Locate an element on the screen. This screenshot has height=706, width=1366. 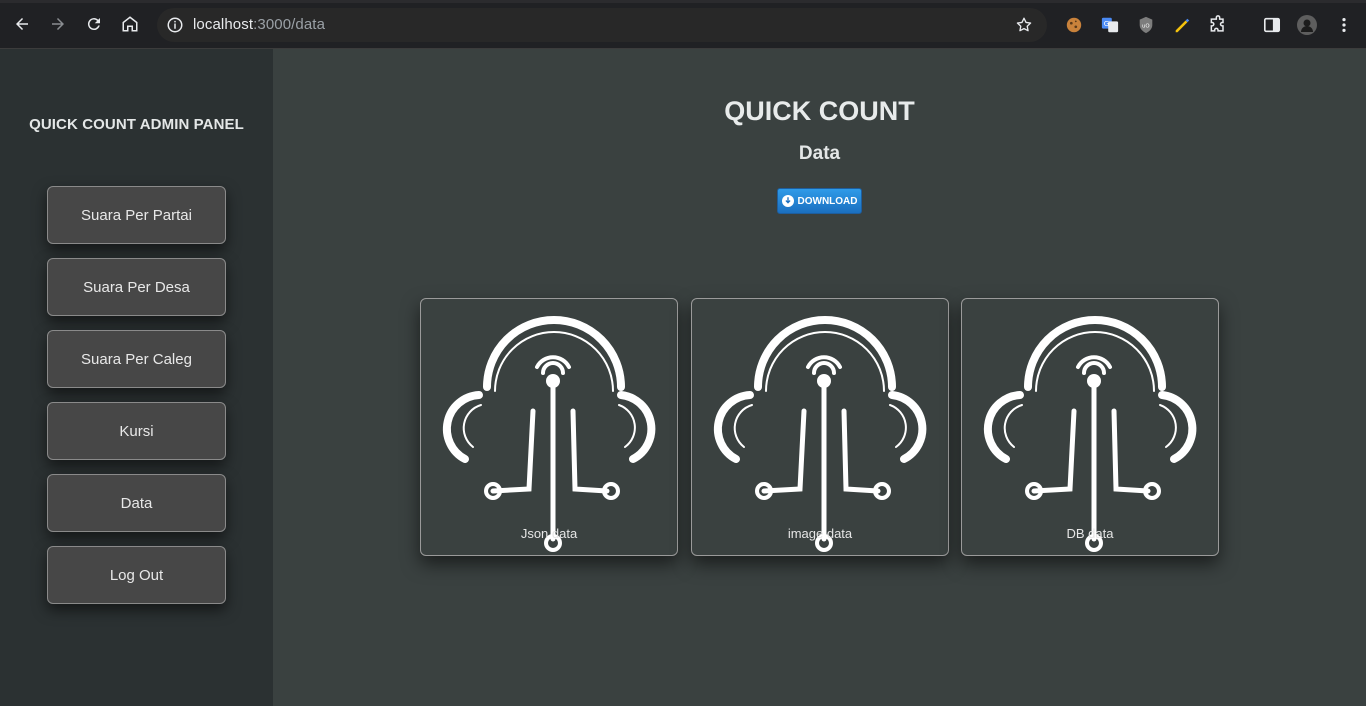
sidebar-title: QUICK COUNT ADMIN PANEL is located at coordinates (136, 124).